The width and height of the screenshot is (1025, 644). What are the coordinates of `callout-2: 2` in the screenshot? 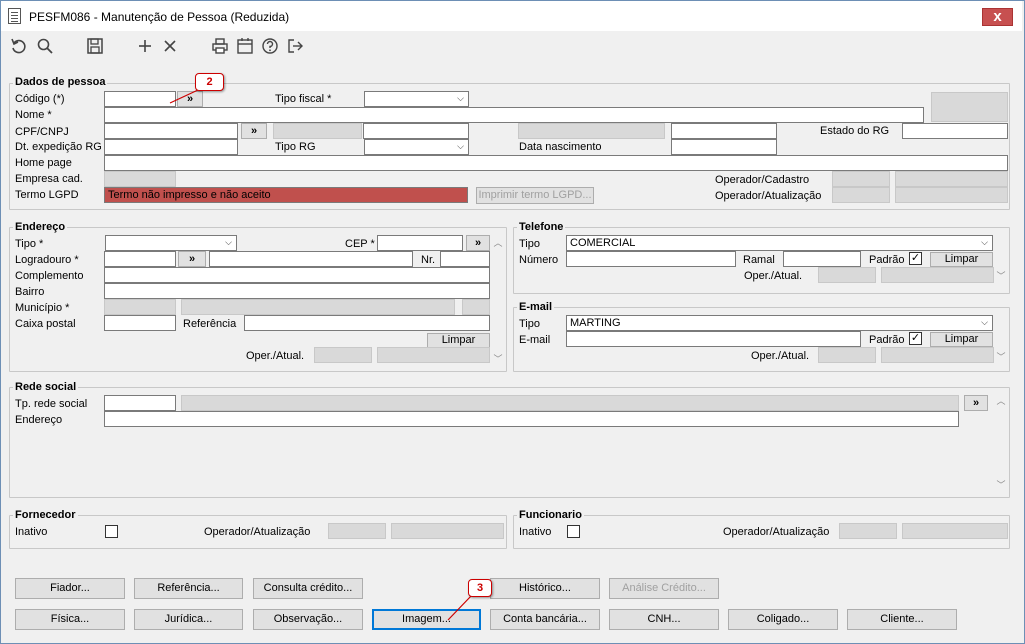 It's located at (209, 82).